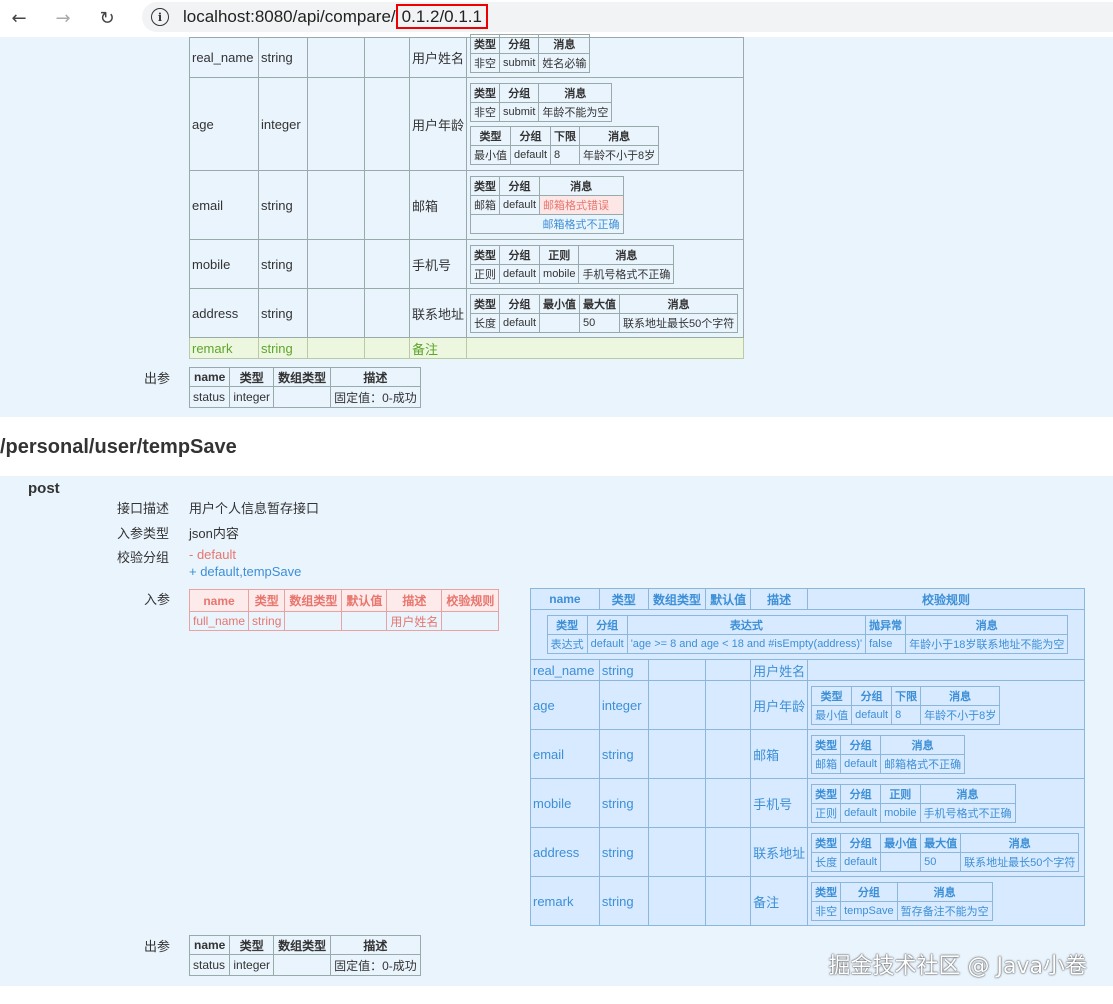 The height and width of the screenshot is (1004, 1113). Describe the element at coordinates (252, 377) in the screenshot. I see `out-header-cell: 类型` at that location.